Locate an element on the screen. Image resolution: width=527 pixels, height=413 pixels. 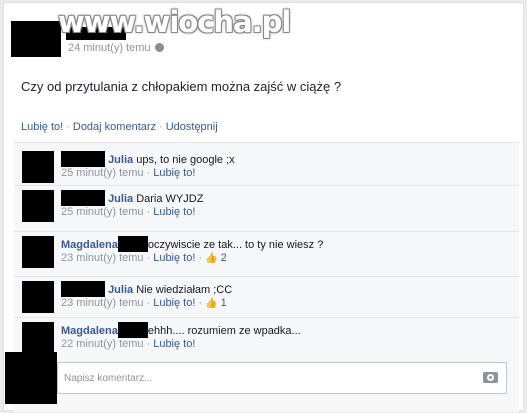
like-count: 1 is located at coordinates (224, 303).